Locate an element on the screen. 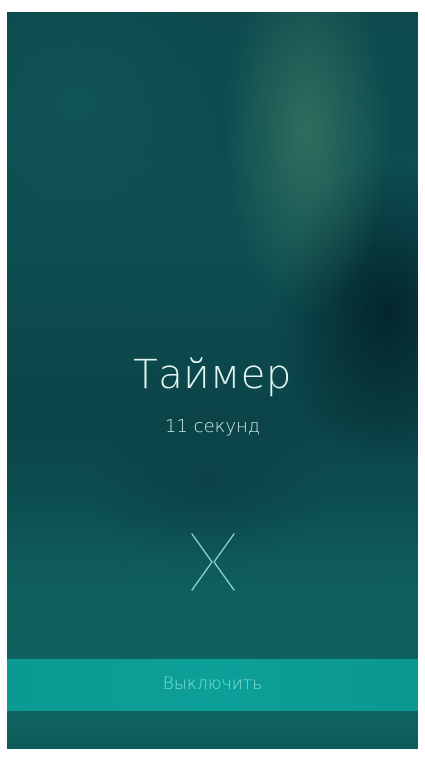 This screenshot has height=761, width=425. dismiss-button-label: Выключить is located at coordinates (212, 684).